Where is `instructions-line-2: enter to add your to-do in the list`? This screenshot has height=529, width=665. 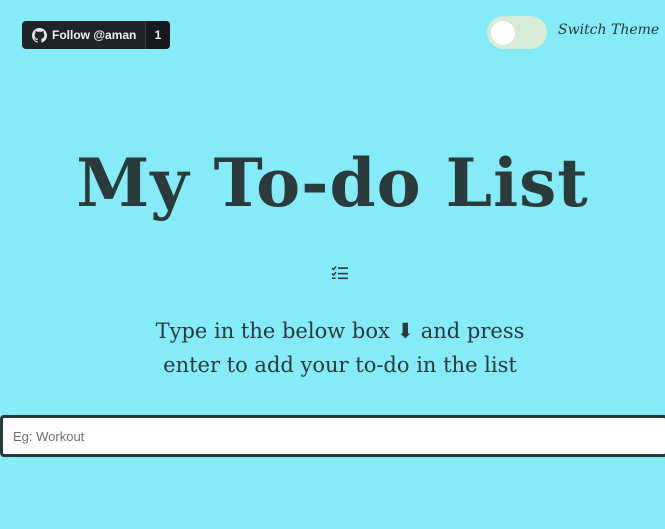
instructions-line-2: enter to add your to-do in the list is located at coordinates (340, 365).